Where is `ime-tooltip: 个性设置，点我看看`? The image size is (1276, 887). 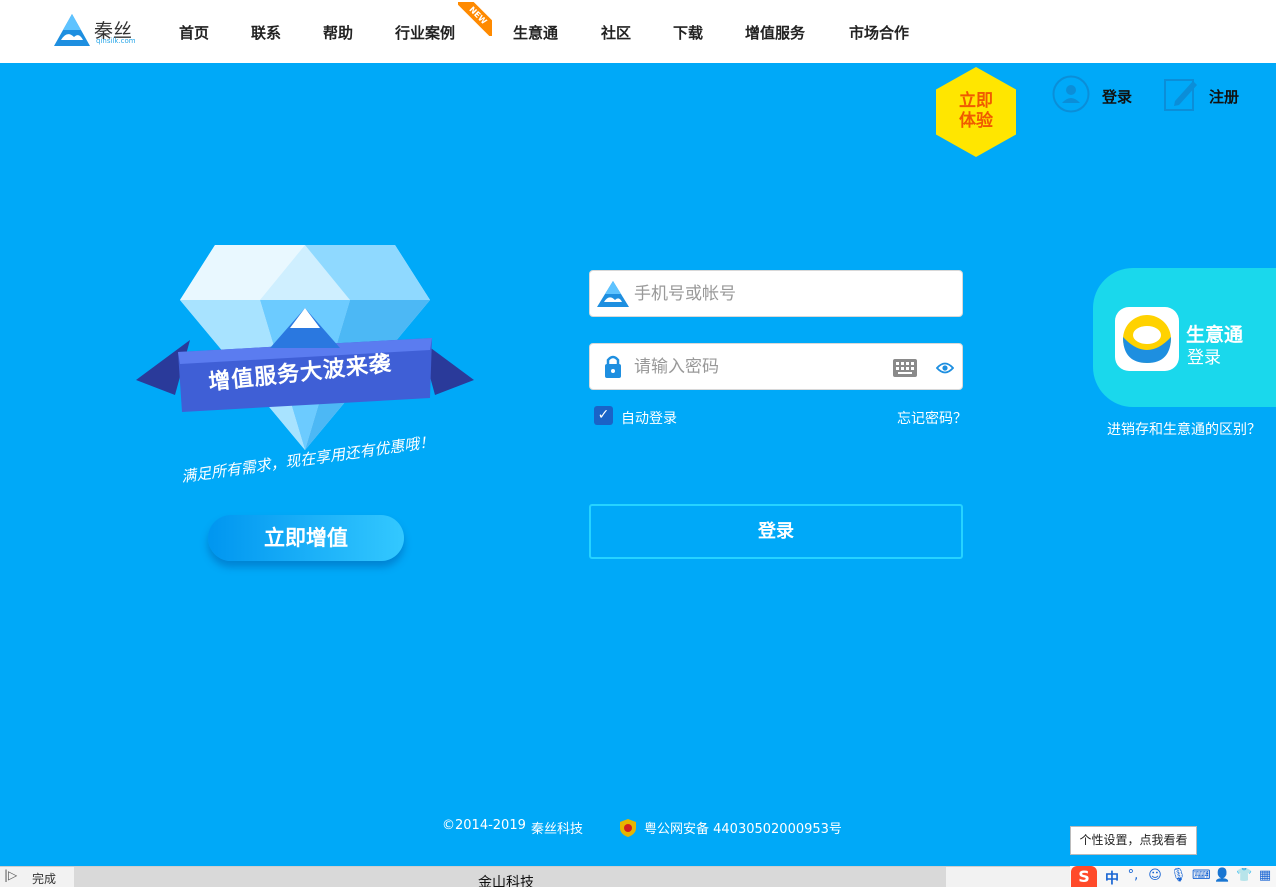
ime-tooltip: 个性设置，点我看看 is located at coordinates (1133, 840).